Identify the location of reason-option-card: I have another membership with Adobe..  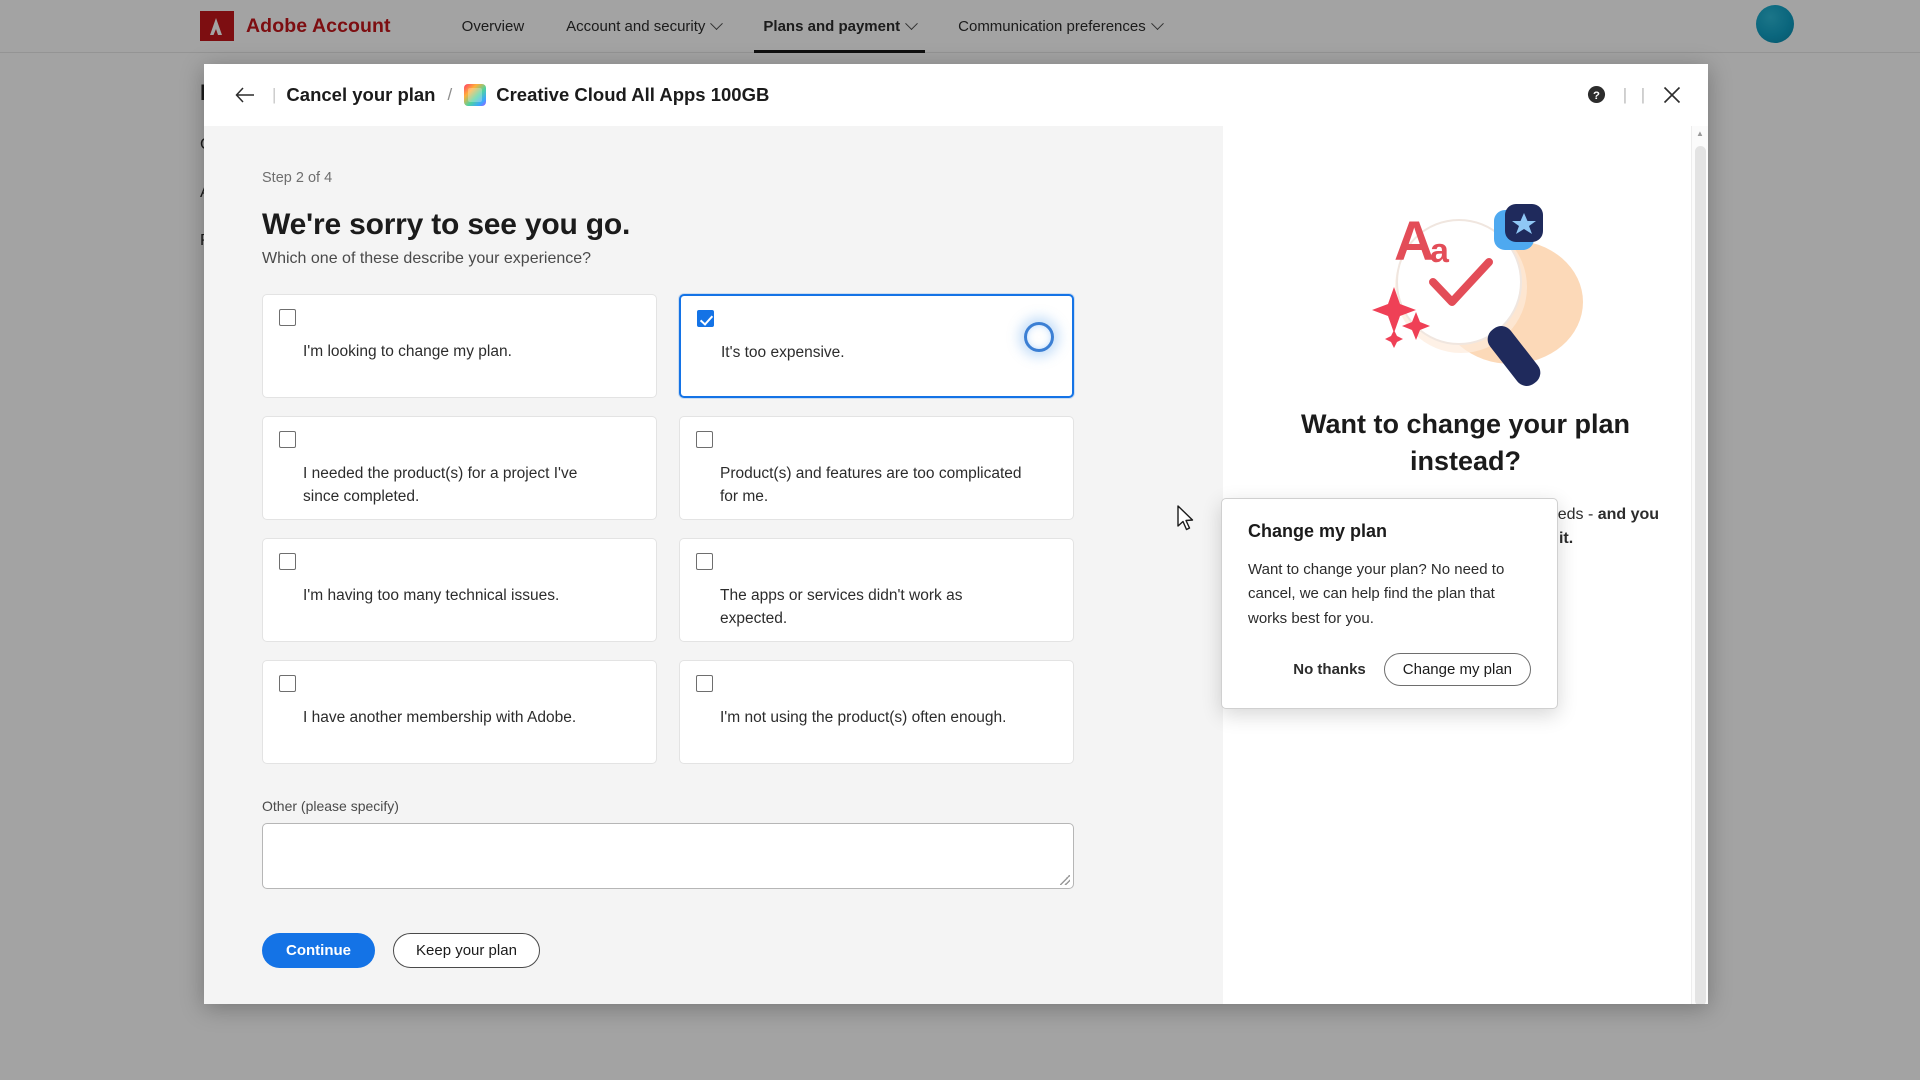
(459, 712).